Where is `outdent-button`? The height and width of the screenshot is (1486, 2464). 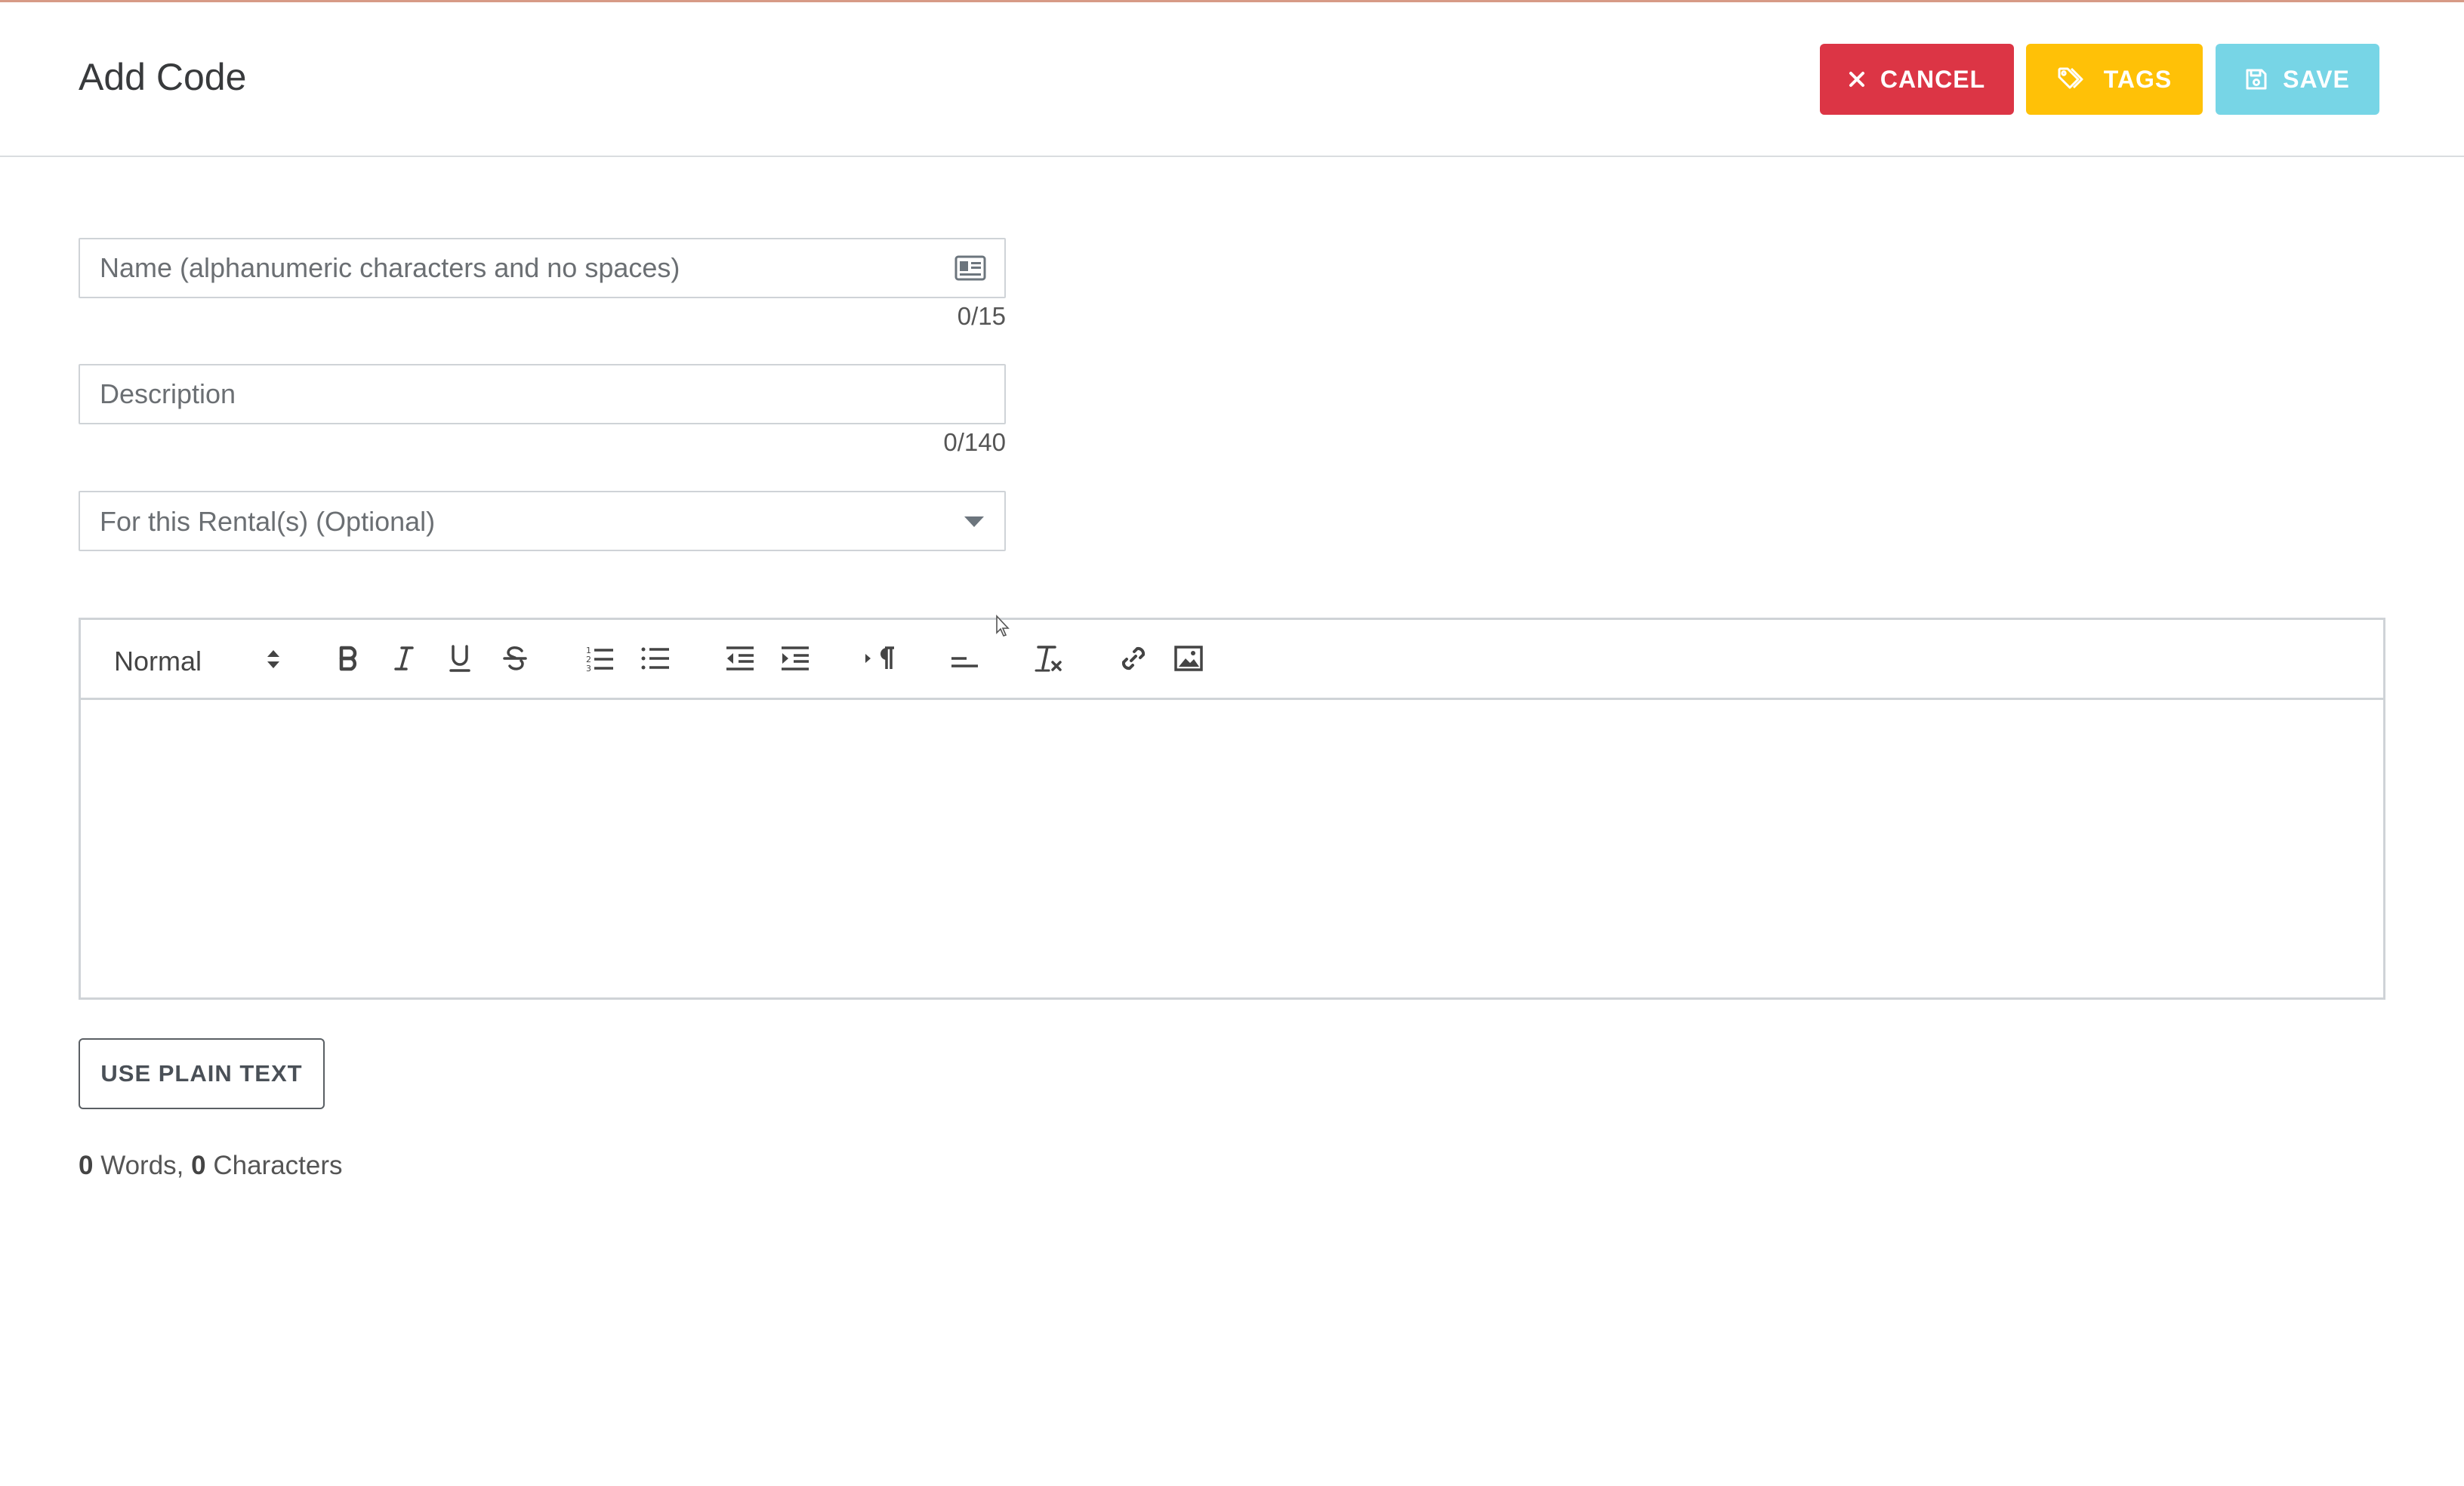 outdent-button is located at coordinates (740, 660).